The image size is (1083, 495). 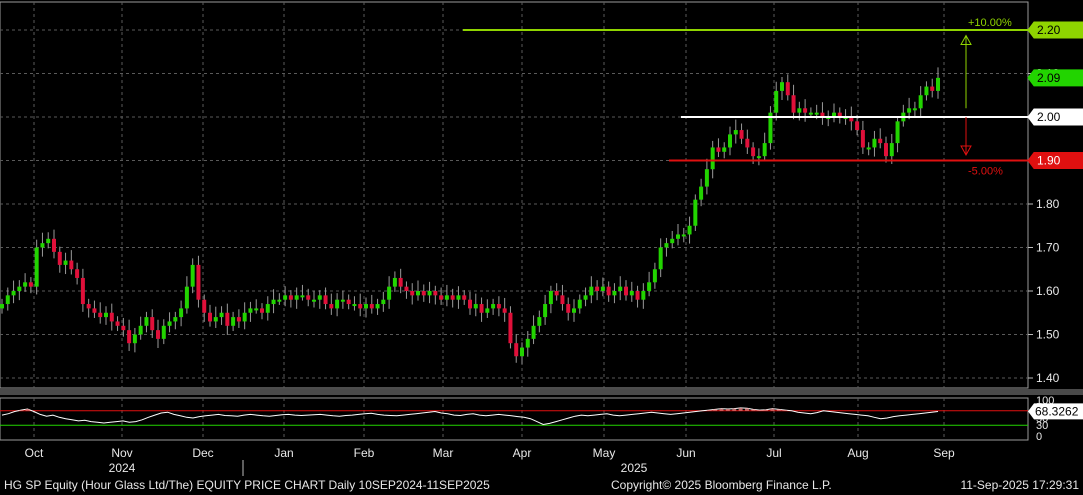 What do you see at coordinates (122, 468) in the screenshot?
I see `x-year-label: 2024` at bounding box center [122, 468].